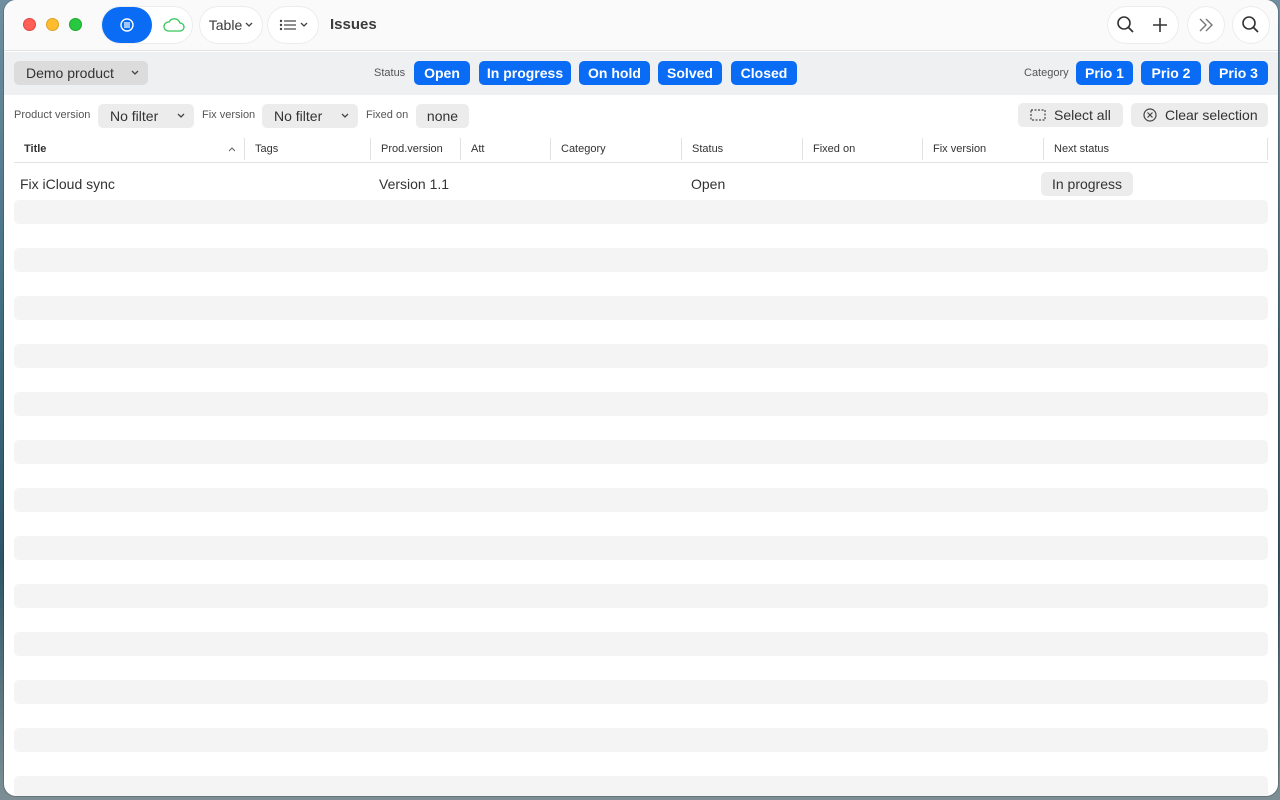 This screenshot has width=1280, height=800. Describe the element at coordinates (616, 149) in the screenshot. I see `column-header-category: Category` at that location.